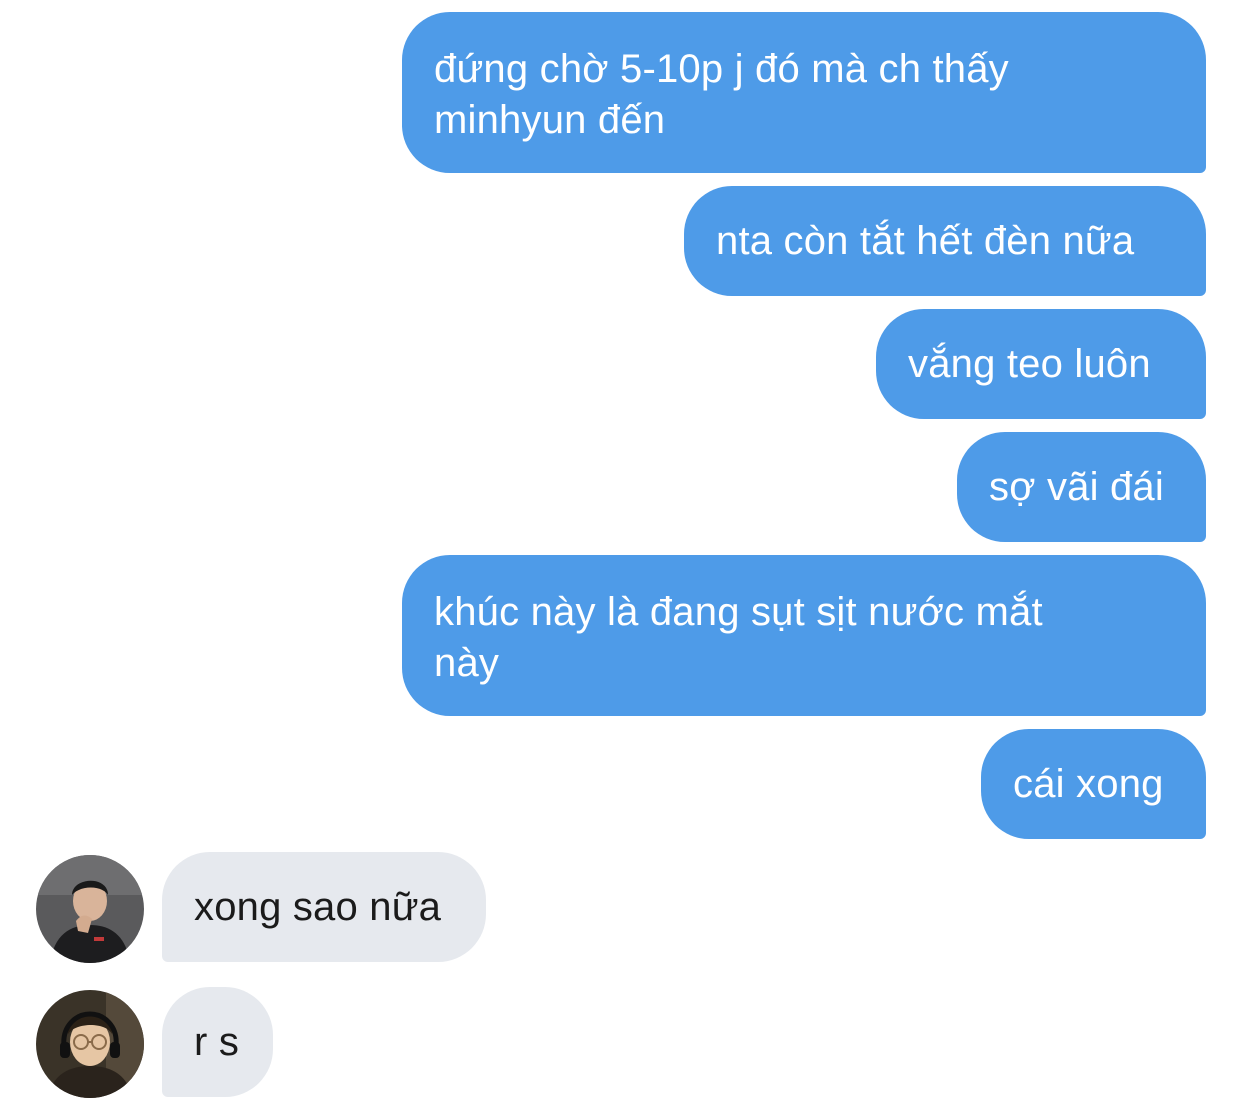 The image size is (1242, 1118). I want to click on message-text: vắng teo luôn, so click(1029, 363).